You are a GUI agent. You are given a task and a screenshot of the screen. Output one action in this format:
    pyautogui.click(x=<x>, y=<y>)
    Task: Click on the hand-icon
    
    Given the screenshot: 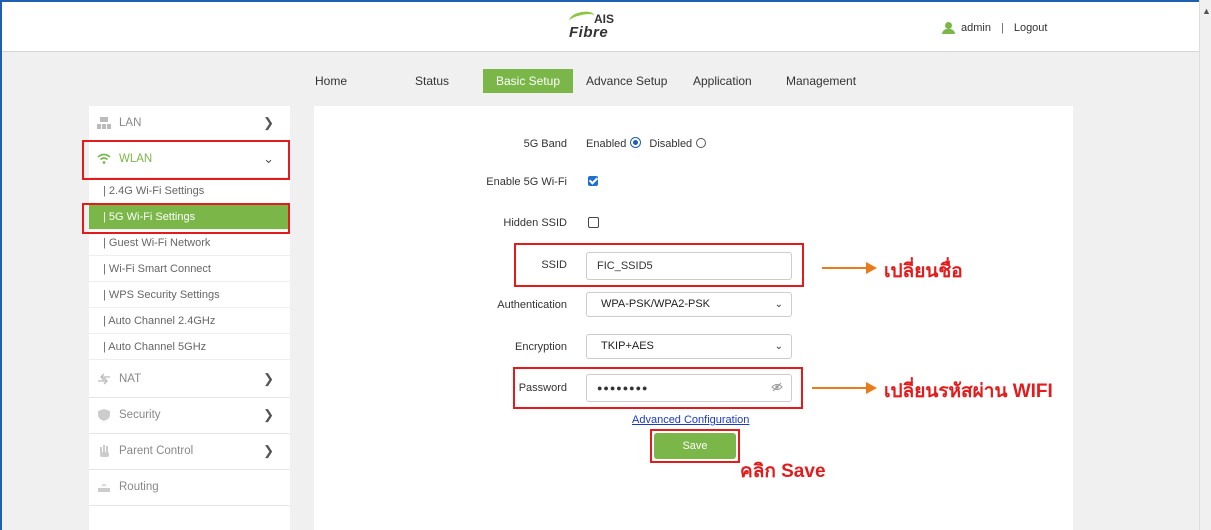 What is the action you would take?
    pyautogui.click(x=104, y=451)
    